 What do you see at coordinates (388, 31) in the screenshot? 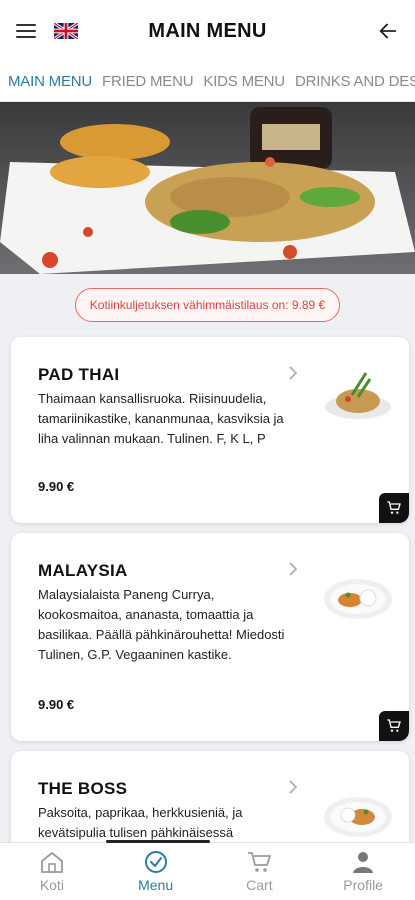
I see `arrow-left-icon` at bounding box center [388, 31].